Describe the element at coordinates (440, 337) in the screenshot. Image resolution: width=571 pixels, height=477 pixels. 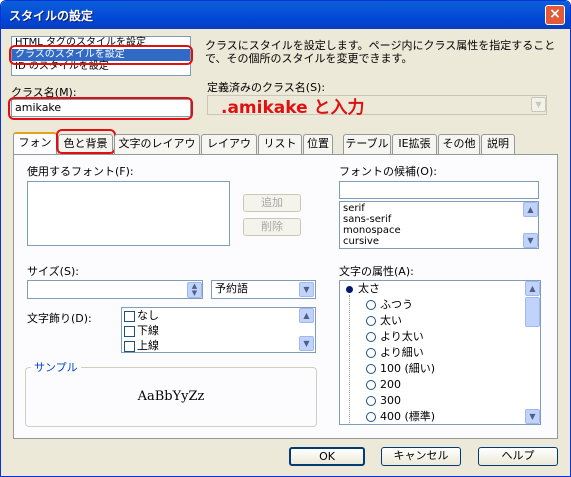
I see `attribute-item: より太い` at that location.